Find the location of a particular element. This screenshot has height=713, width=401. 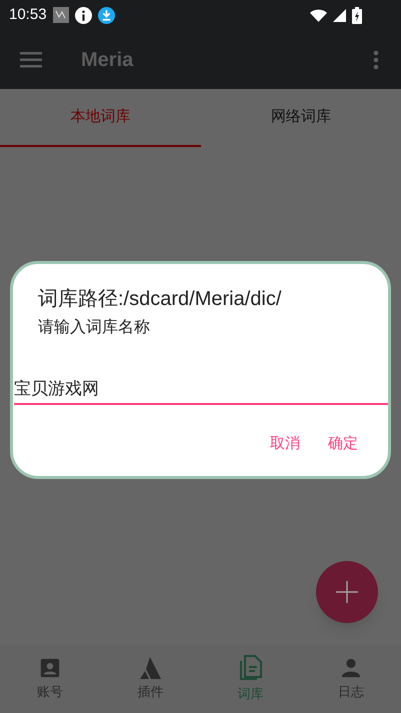

download-icon is located at coordinates (106, 15).